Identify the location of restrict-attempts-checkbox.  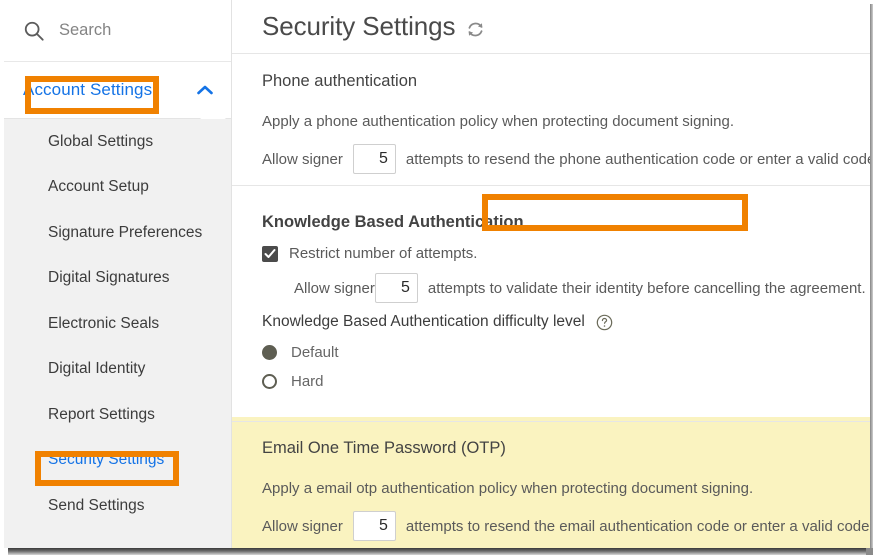
(270, 253).